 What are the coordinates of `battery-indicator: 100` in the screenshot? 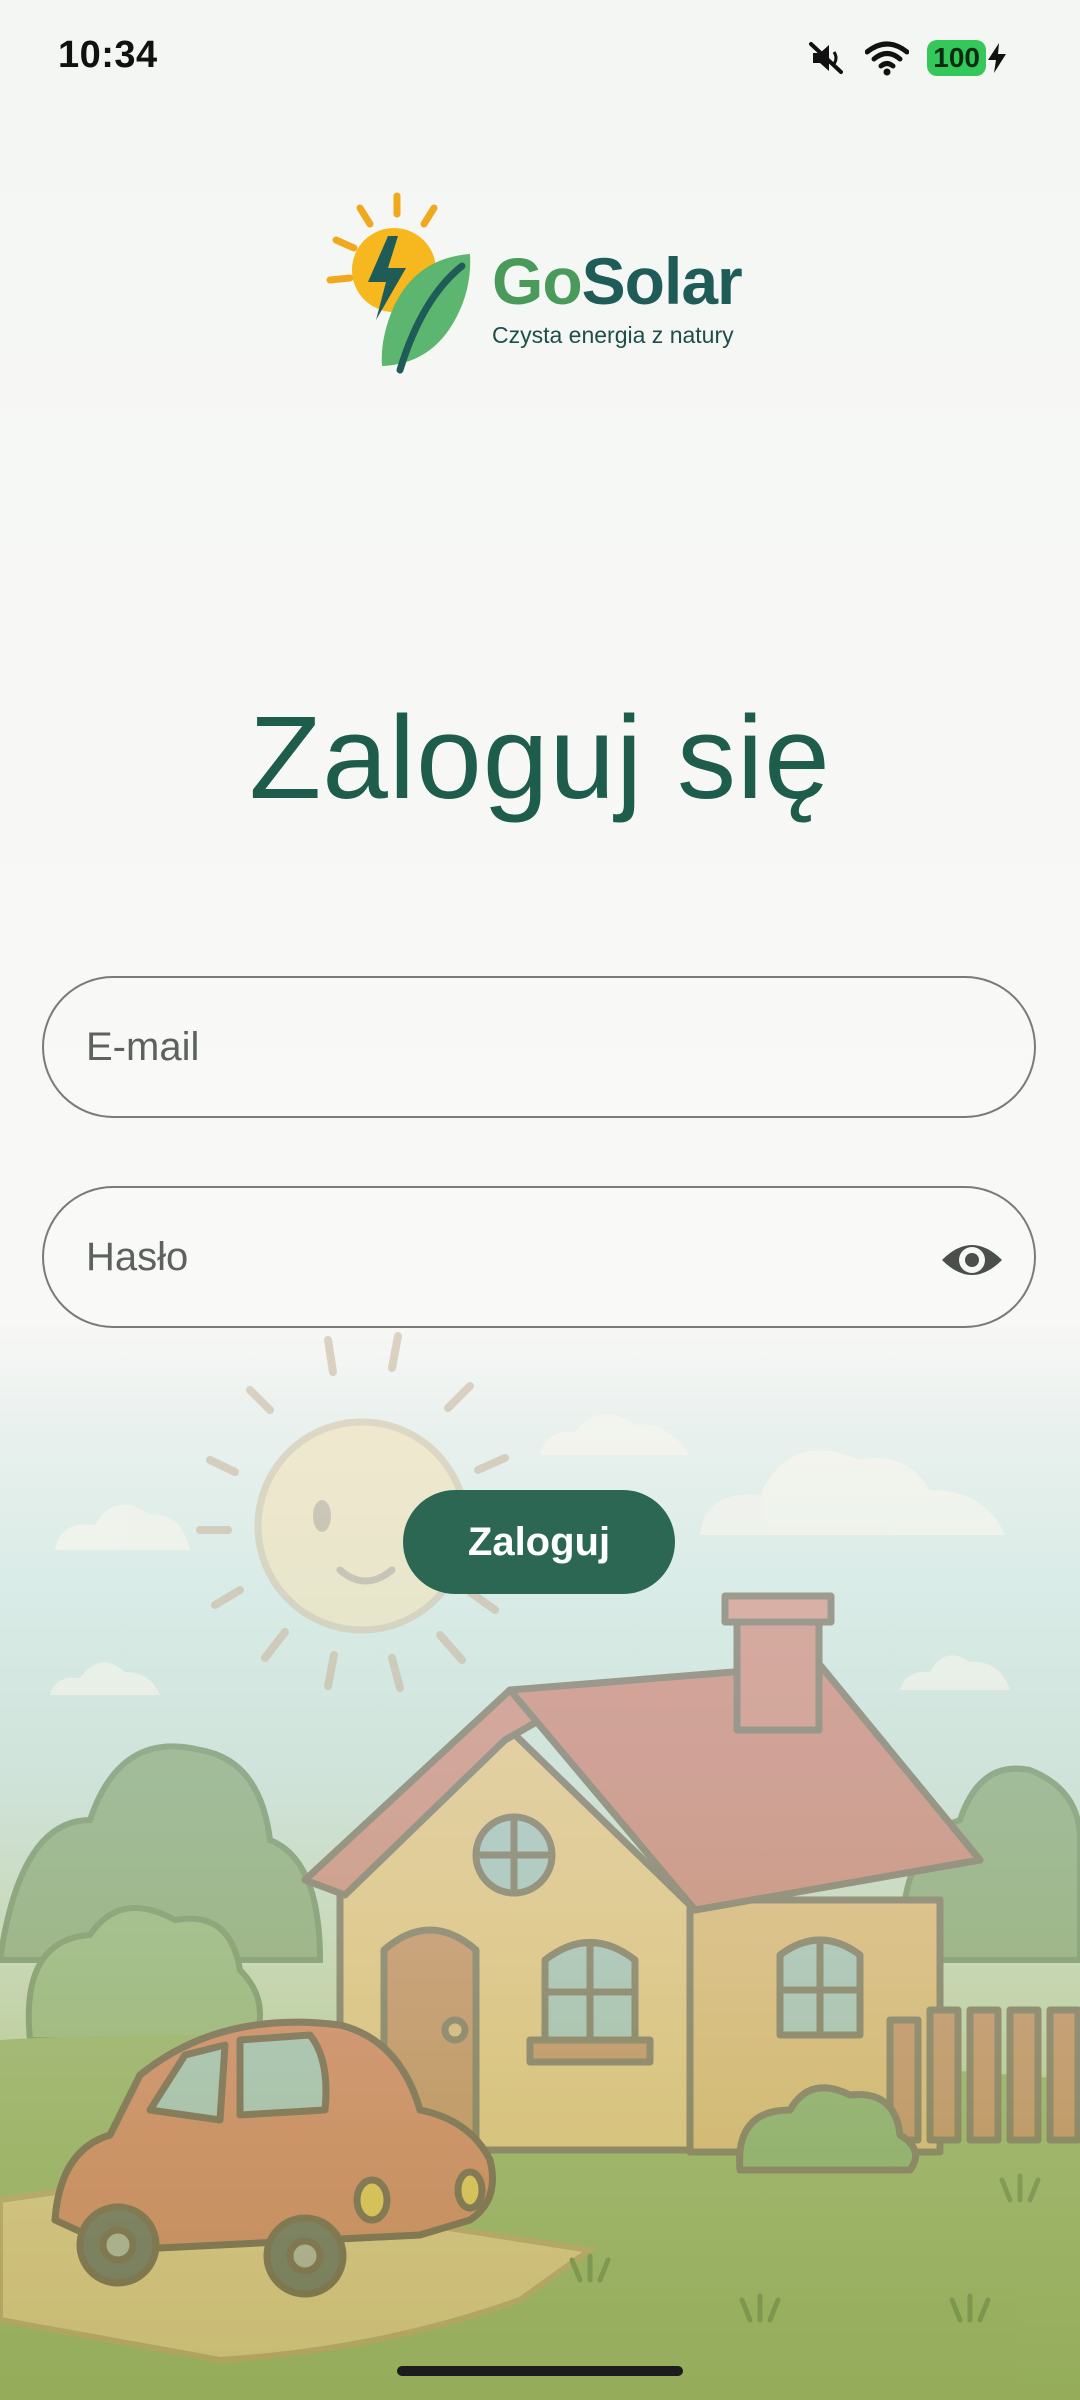 It's located at (967, 58).